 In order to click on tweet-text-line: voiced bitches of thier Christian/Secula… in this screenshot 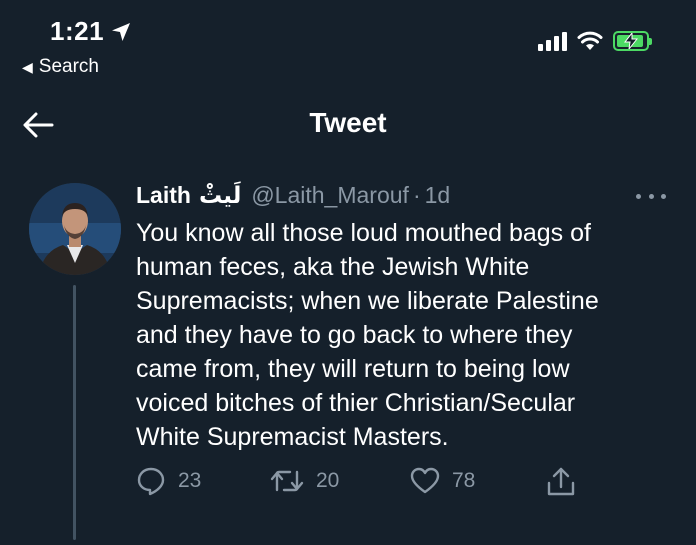, I will do `click(356, 403)`.